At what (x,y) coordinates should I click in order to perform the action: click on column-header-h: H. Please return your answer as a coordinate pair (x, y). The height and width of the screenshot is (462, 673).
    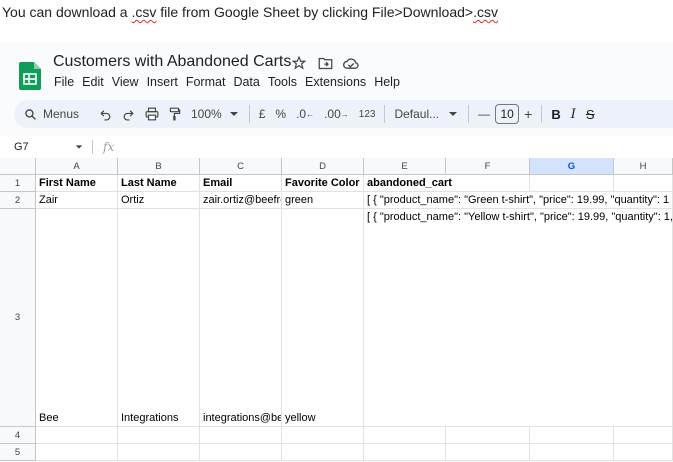
    Looking at the image, I should click on (643, 166).